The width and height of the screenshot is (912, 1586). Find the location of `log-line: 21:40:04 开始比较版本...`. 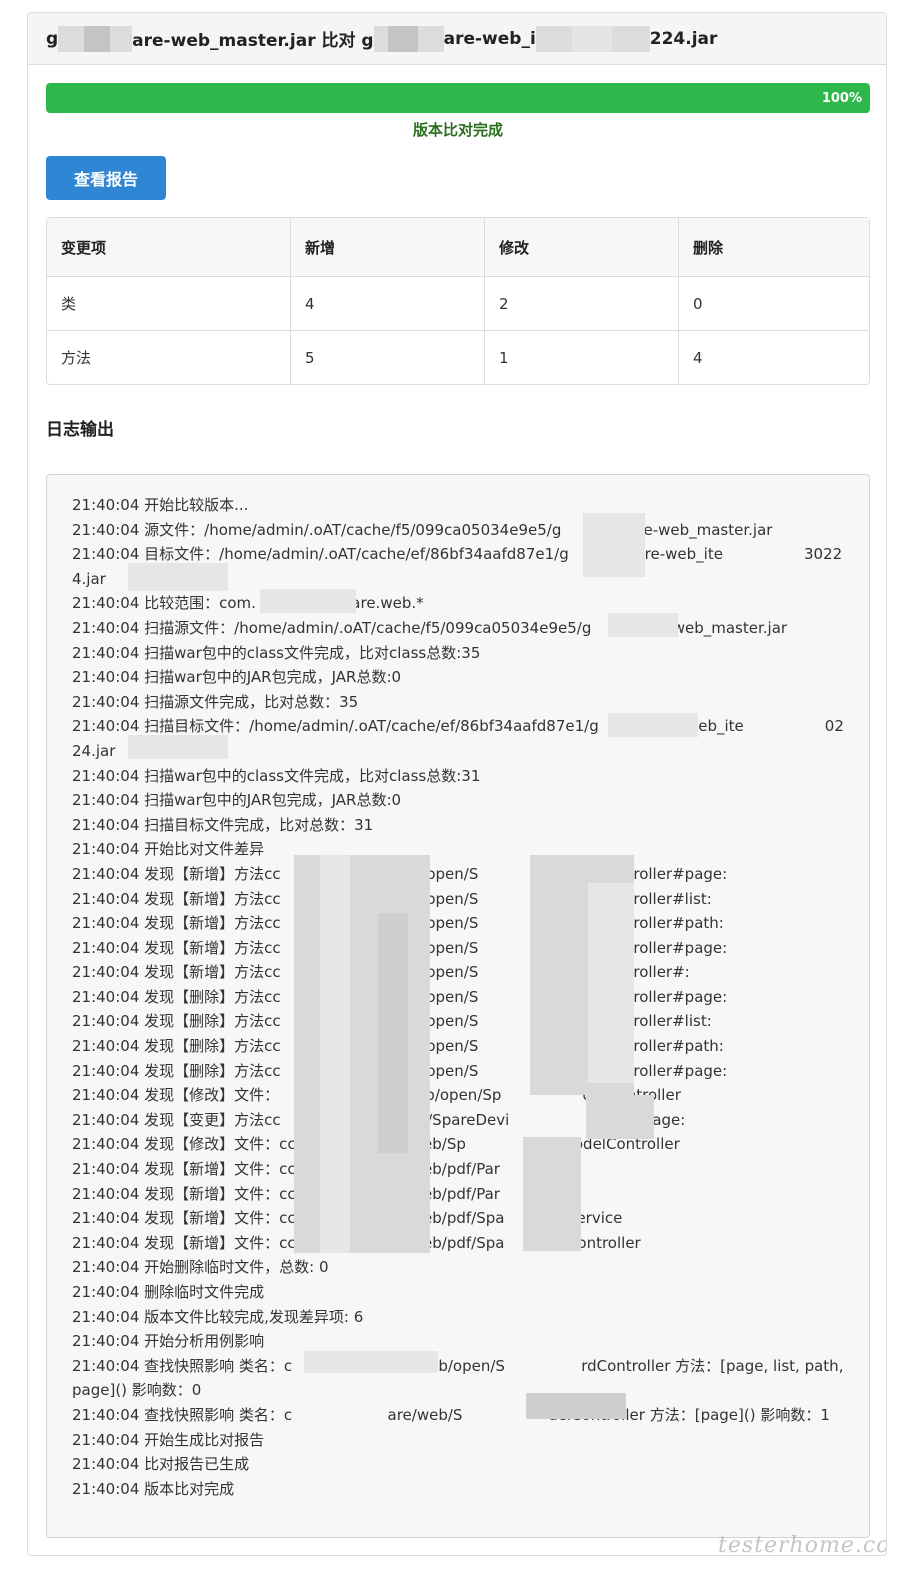

log-line: 21:40:04 开始比较版本... is located at coordinates (160, 505).